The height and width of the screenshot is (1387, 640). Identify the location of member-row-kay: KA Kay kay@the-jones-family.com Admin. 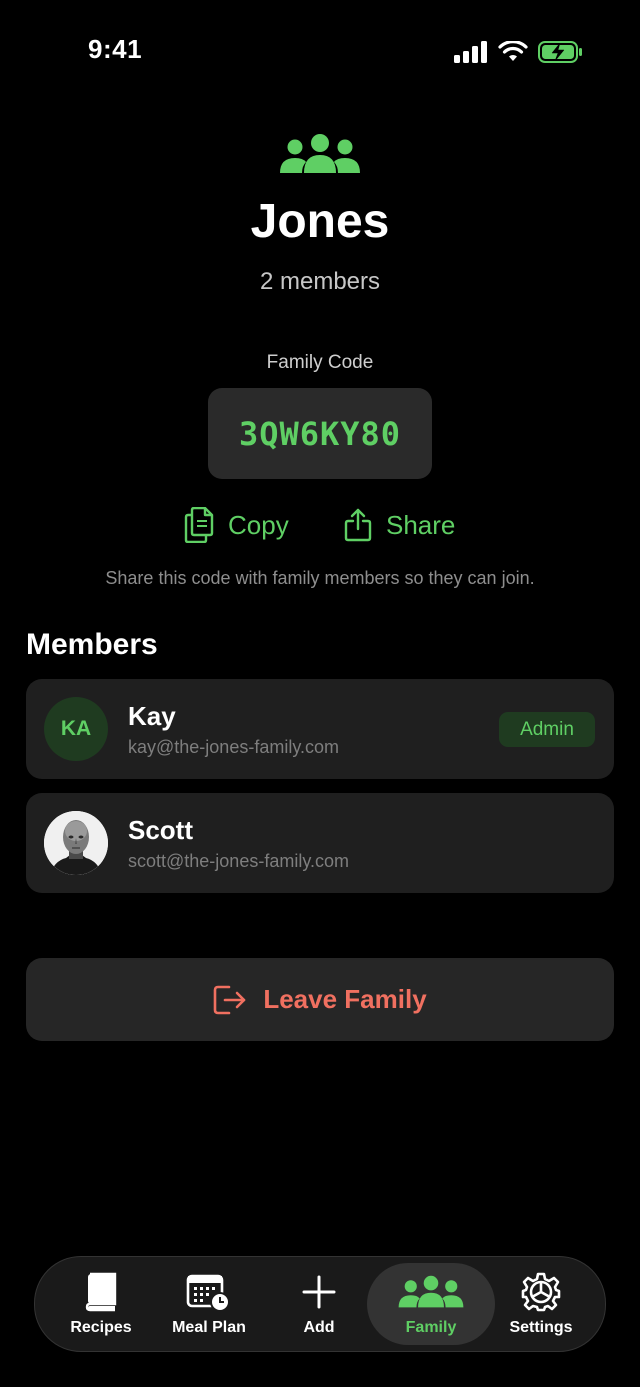
(320, 729).